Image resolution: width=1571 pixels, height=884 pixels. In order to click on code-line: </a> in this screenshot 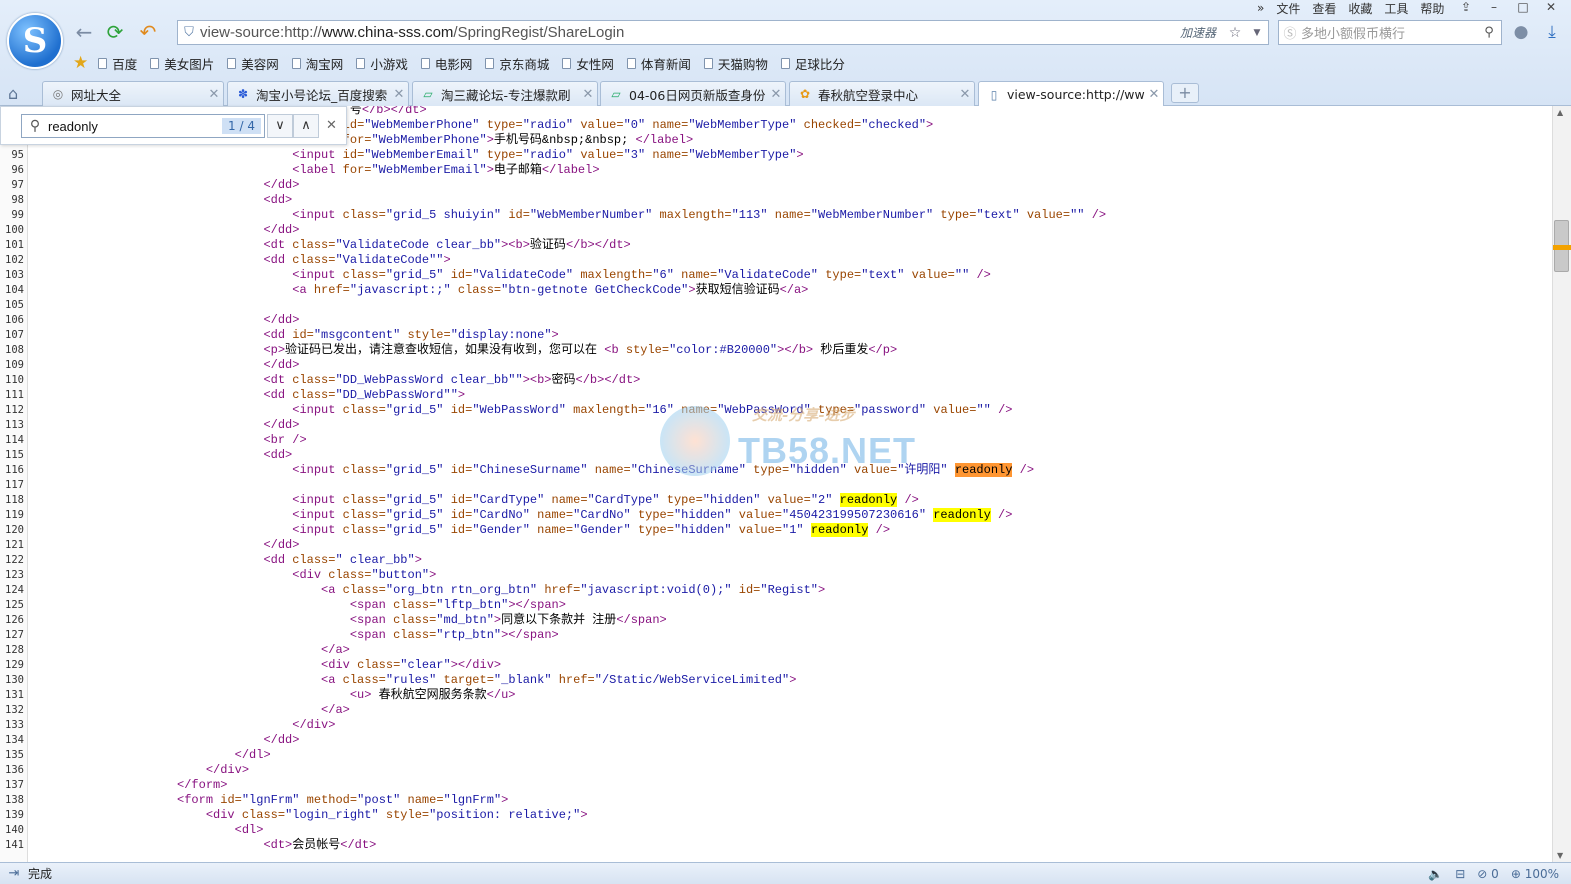, I will do `click(335, 710)`.